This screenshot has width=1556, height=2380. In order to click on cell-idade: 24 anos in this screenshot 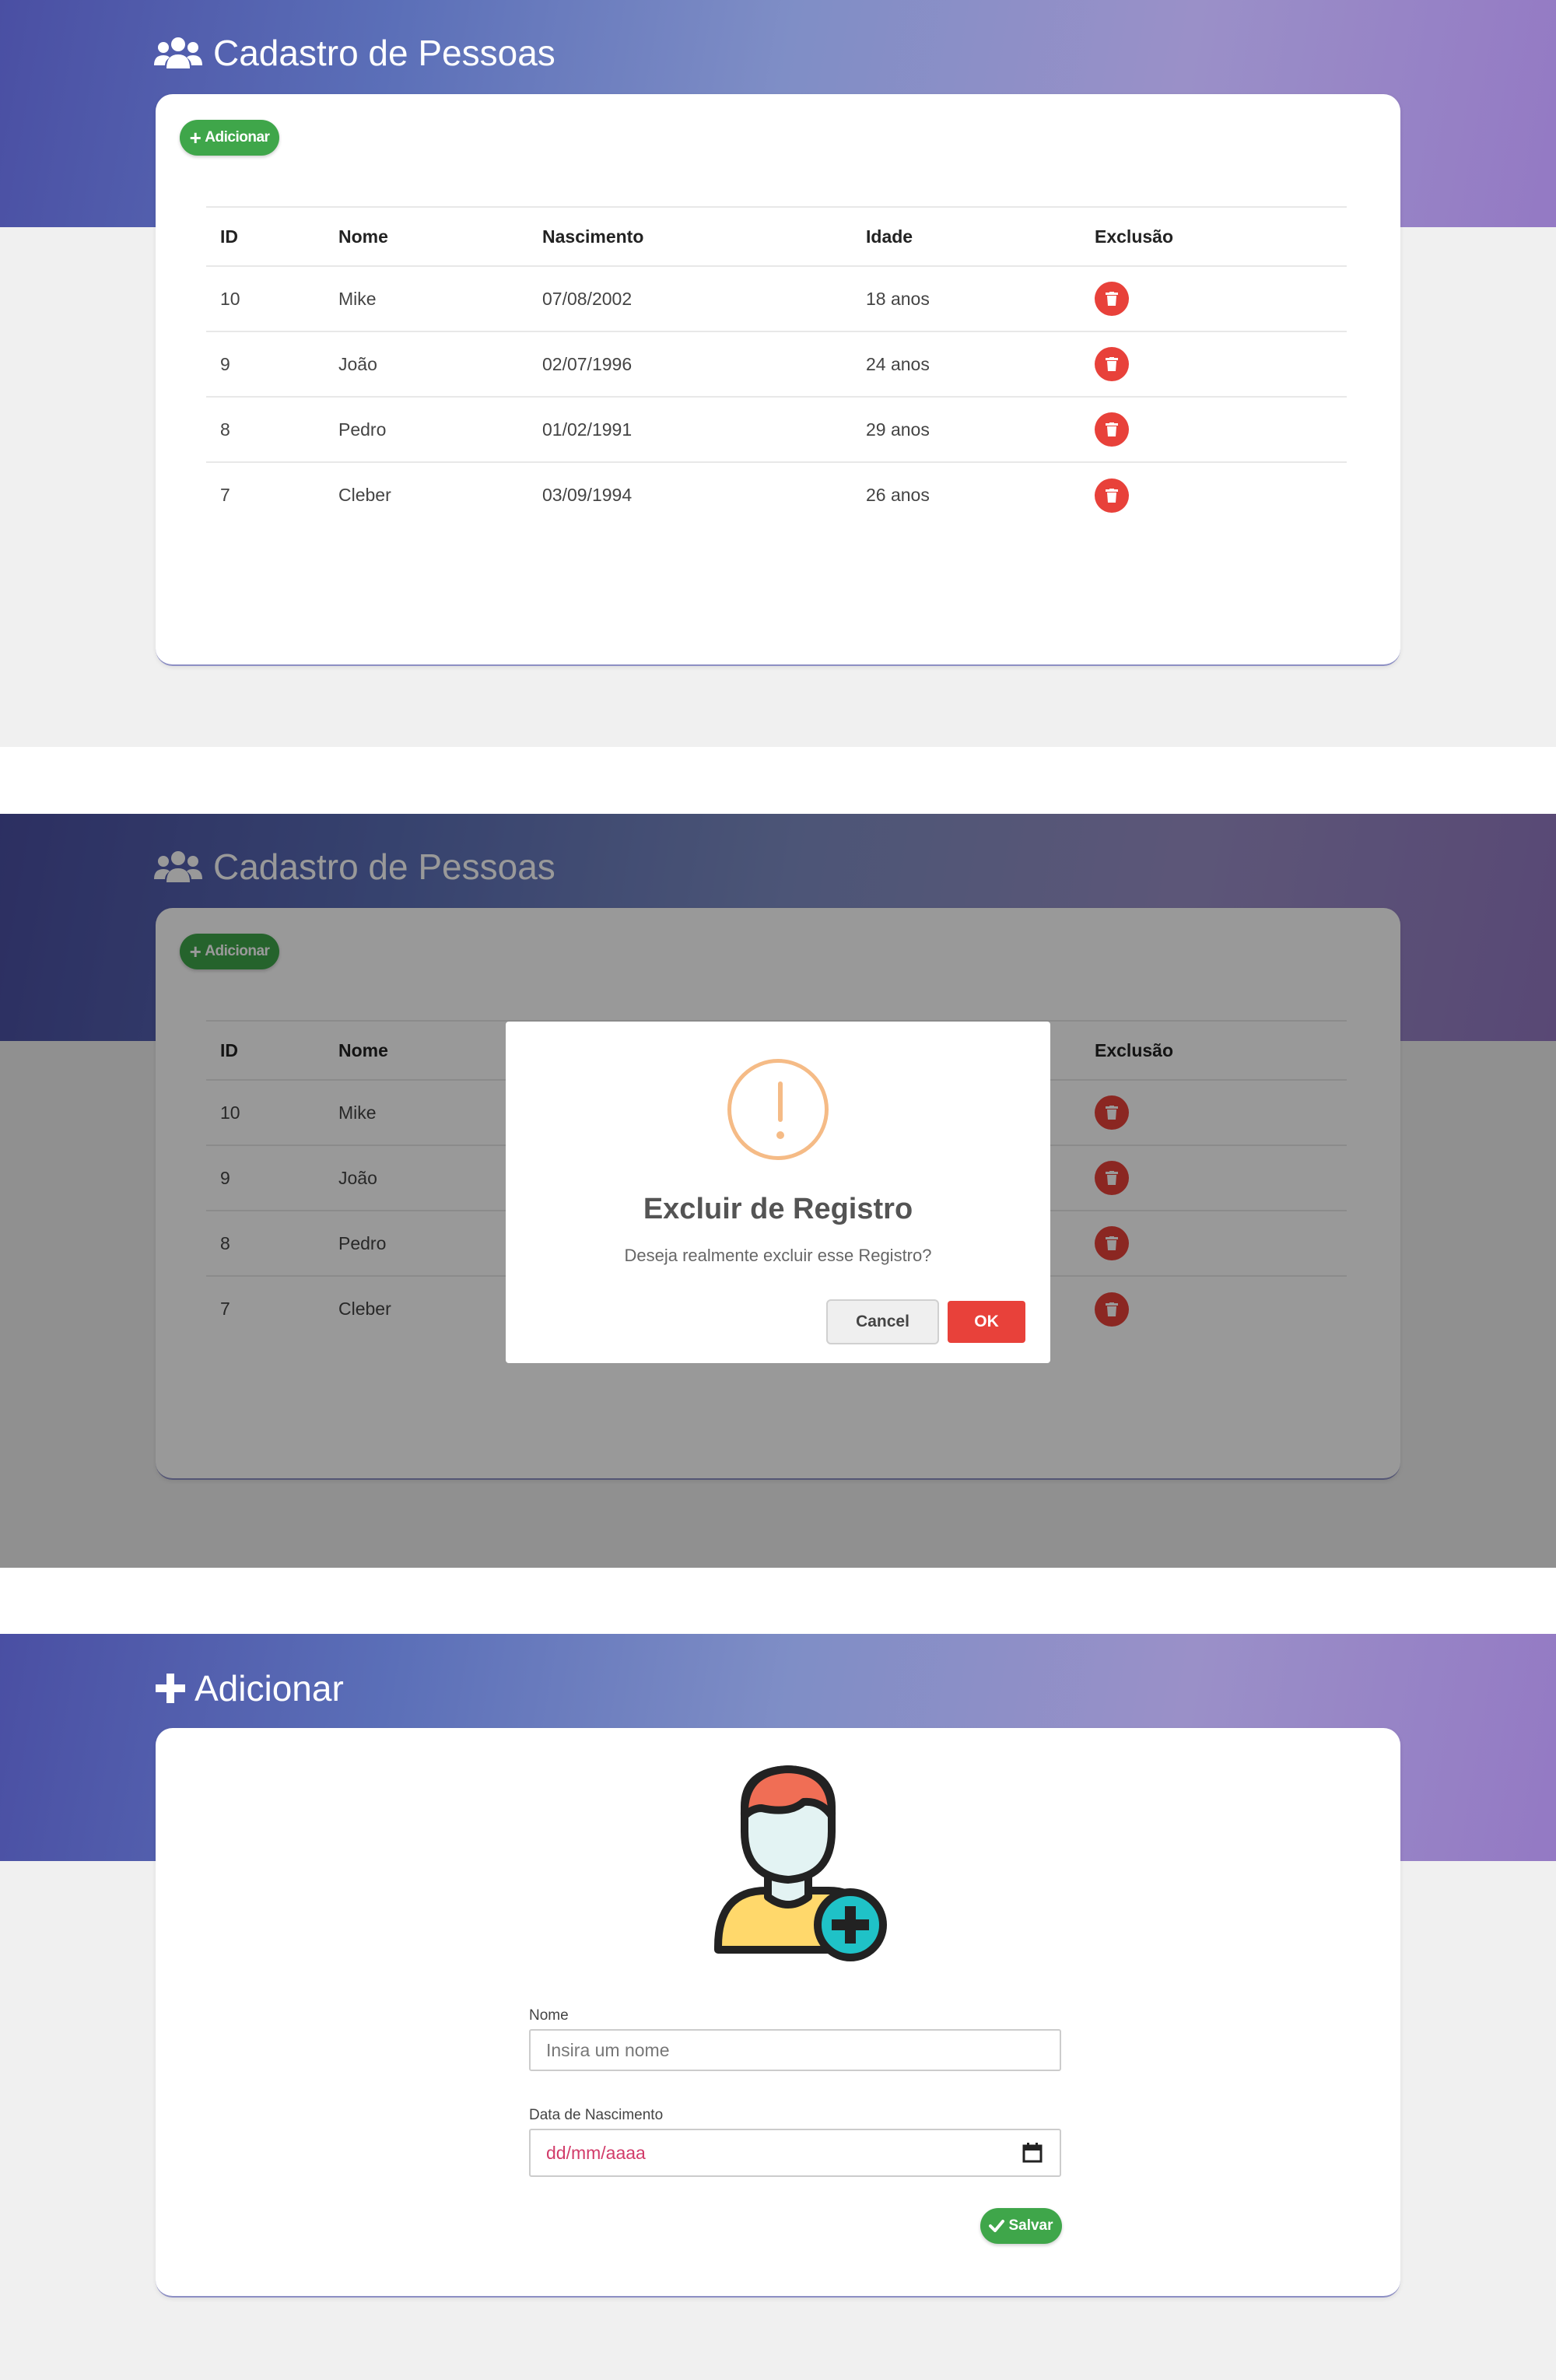, I will do `click(967, 365)`.